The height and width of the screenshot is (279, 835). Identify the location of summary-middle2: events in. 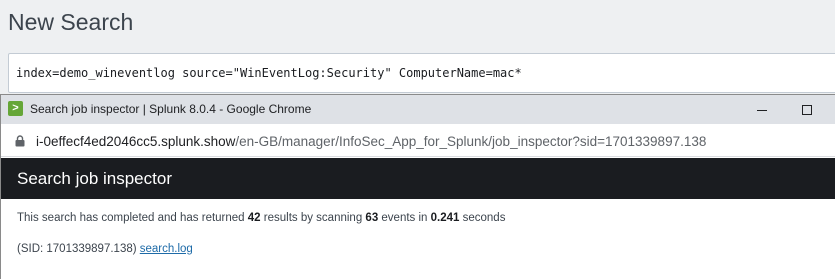
(404, 218).